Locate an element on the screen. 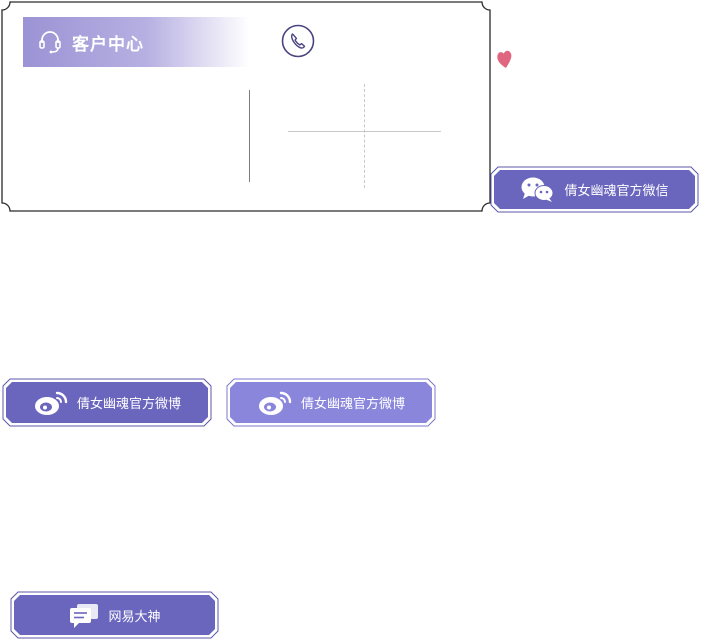 Image resolution: width=702 pixels, height=639 pixels. customer-center-header: 客户中心 is located at coordinates (136, 42).